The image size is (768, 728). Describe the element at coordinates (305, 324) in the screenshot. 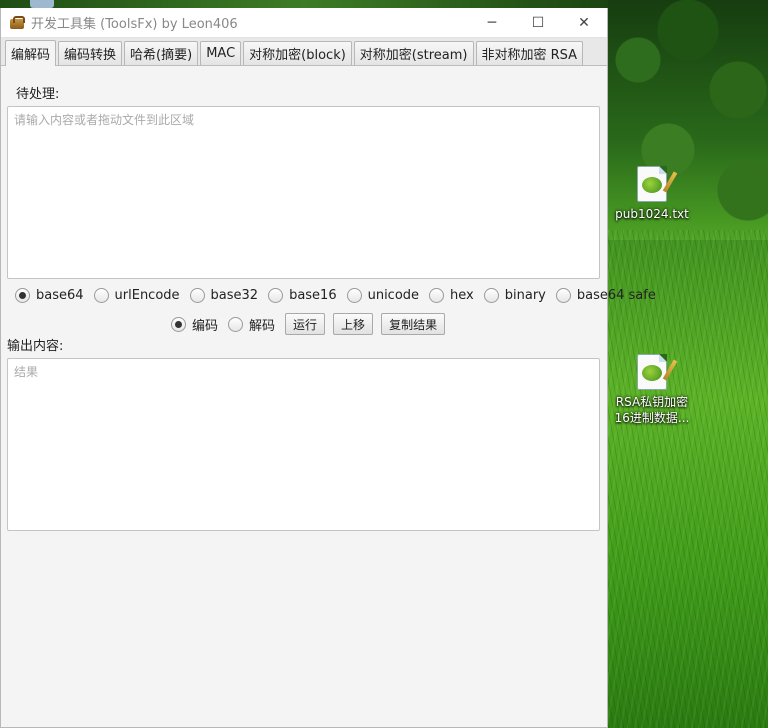

I see `run-button: 运行` at that location.